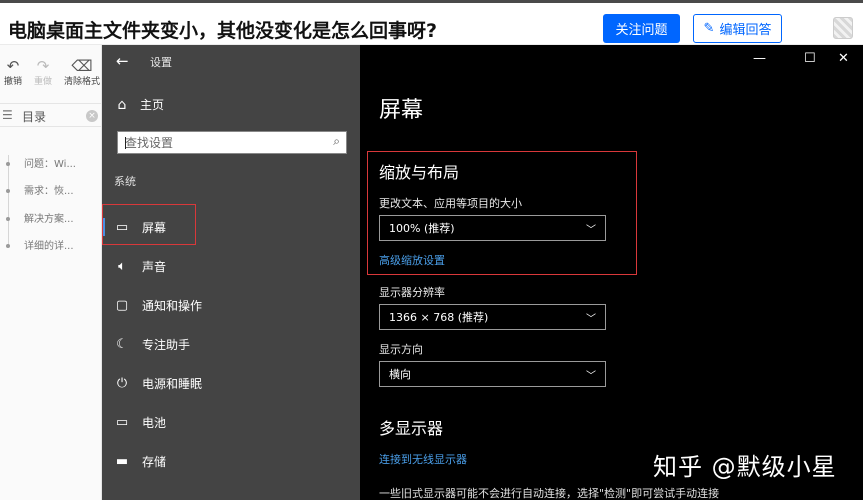 The image size is (863, 500). What do you see at coordinates (122, 461) in the screenshot?
I see `storage-icon: ▬` at bounding box center [122, 461].